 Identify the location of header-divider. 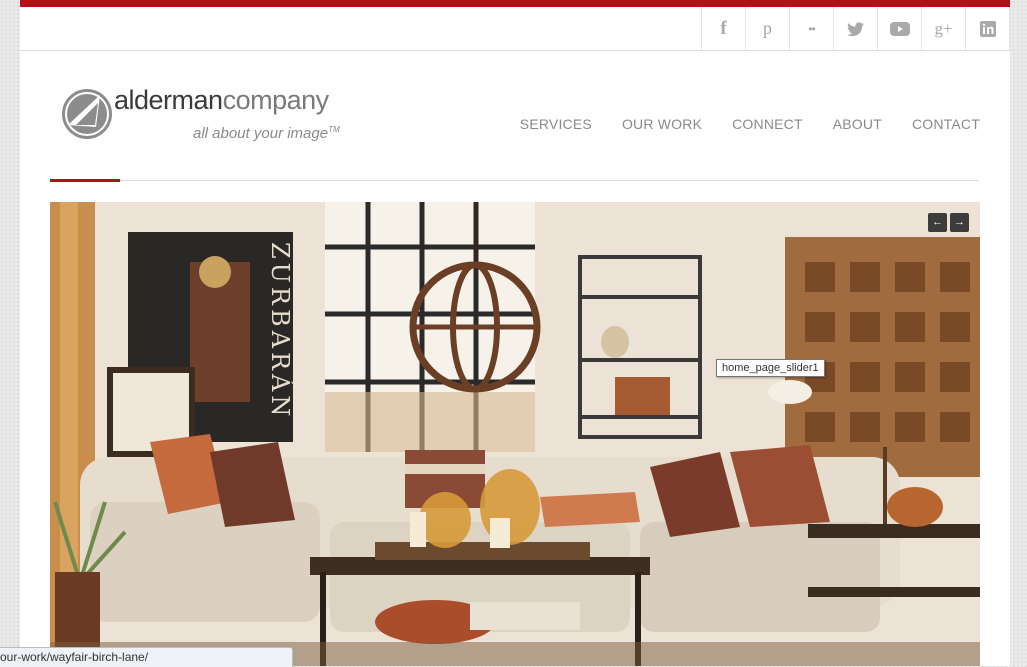
(514, 180).